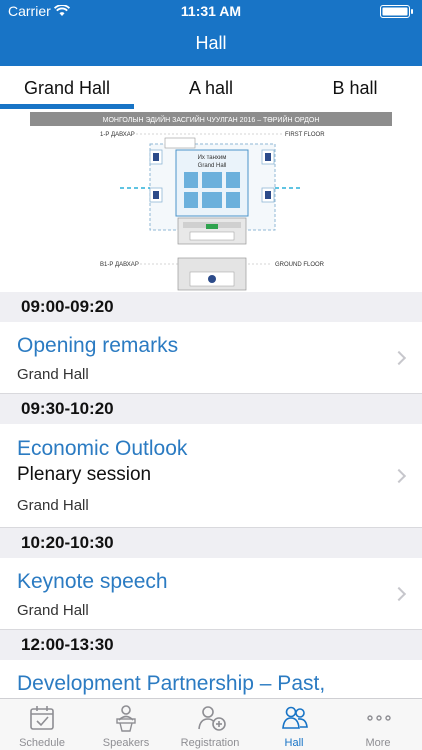 This screenshot has height=750, width=422. Describe the element at coordinates (210, 743) in the screenshot. I see `tab-bar-label: Registration` at that location.